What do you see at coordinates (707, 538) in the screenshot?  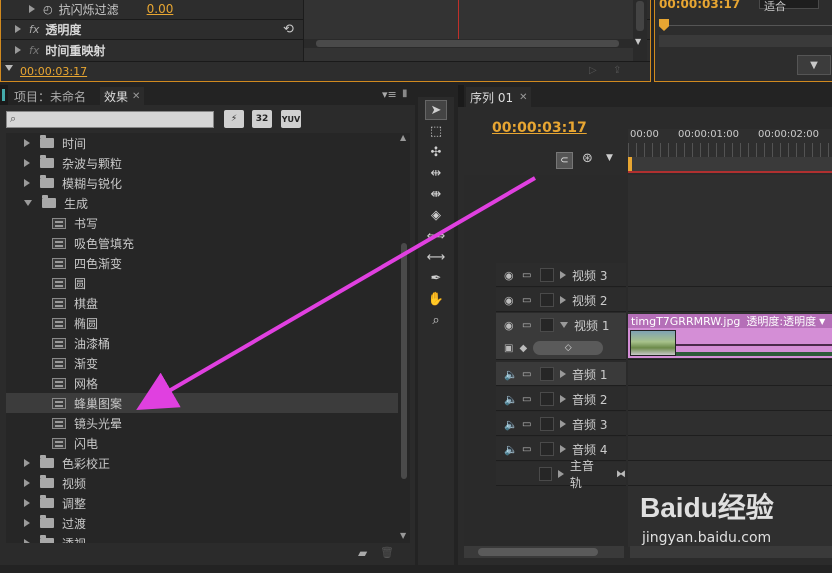 I see `watermark-url: jingyan.baidu.com` at bounding box center [707, 538].